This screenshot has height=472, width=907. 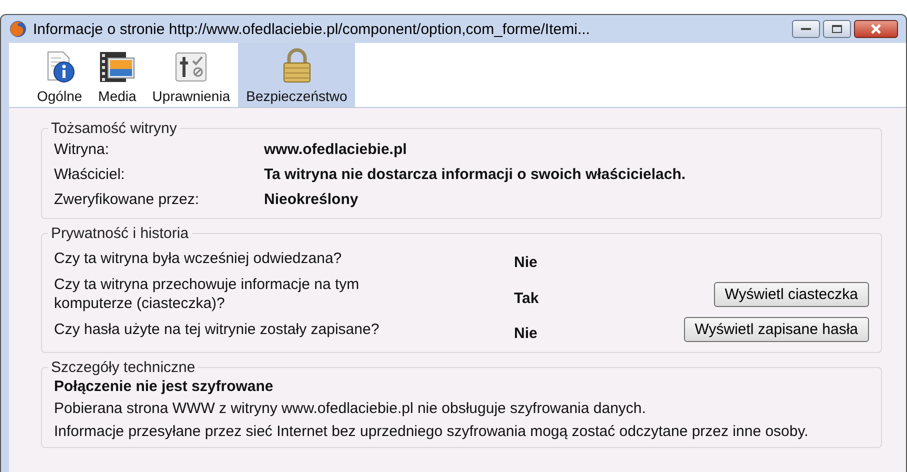 I want to click on description-text: Pobierana strona WWW z witryny www.ofedlaciebie.pl nie obsługuje szyfrowania danych., so click(x=350, y=408).